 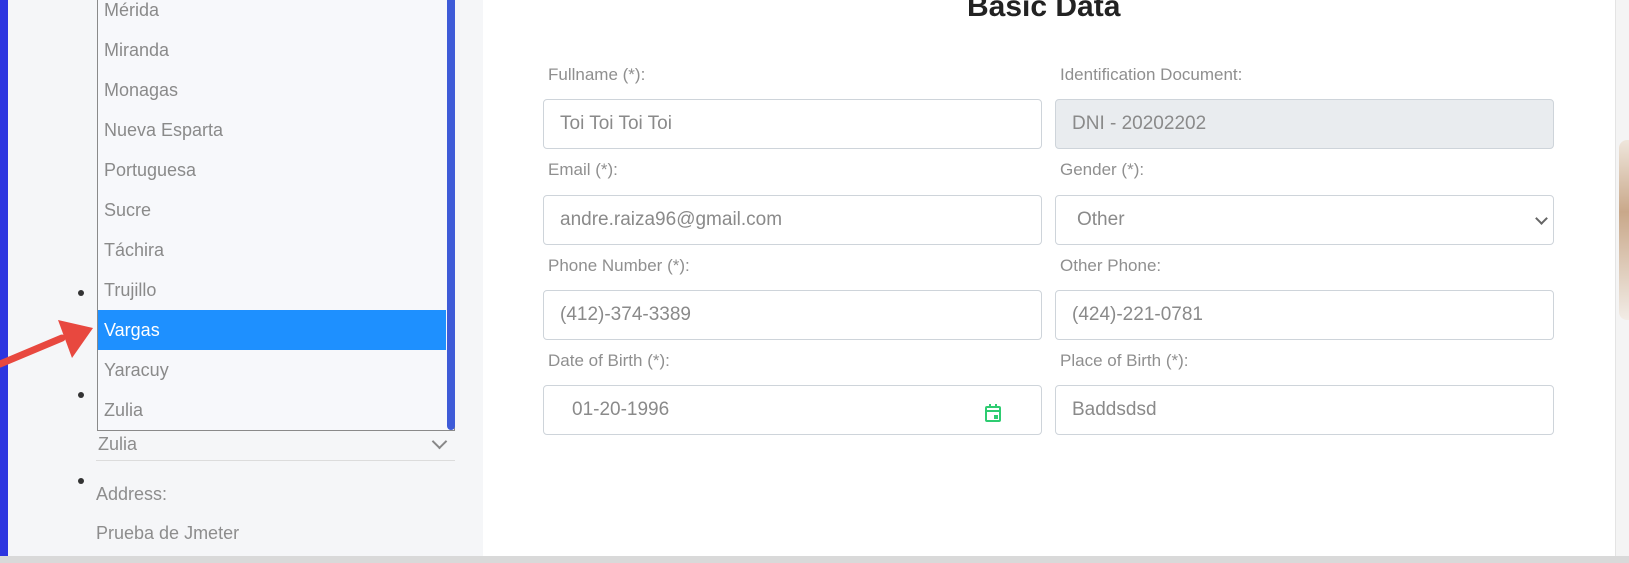 I want to click on gender-select: Other, so click(x=1304, y=220).